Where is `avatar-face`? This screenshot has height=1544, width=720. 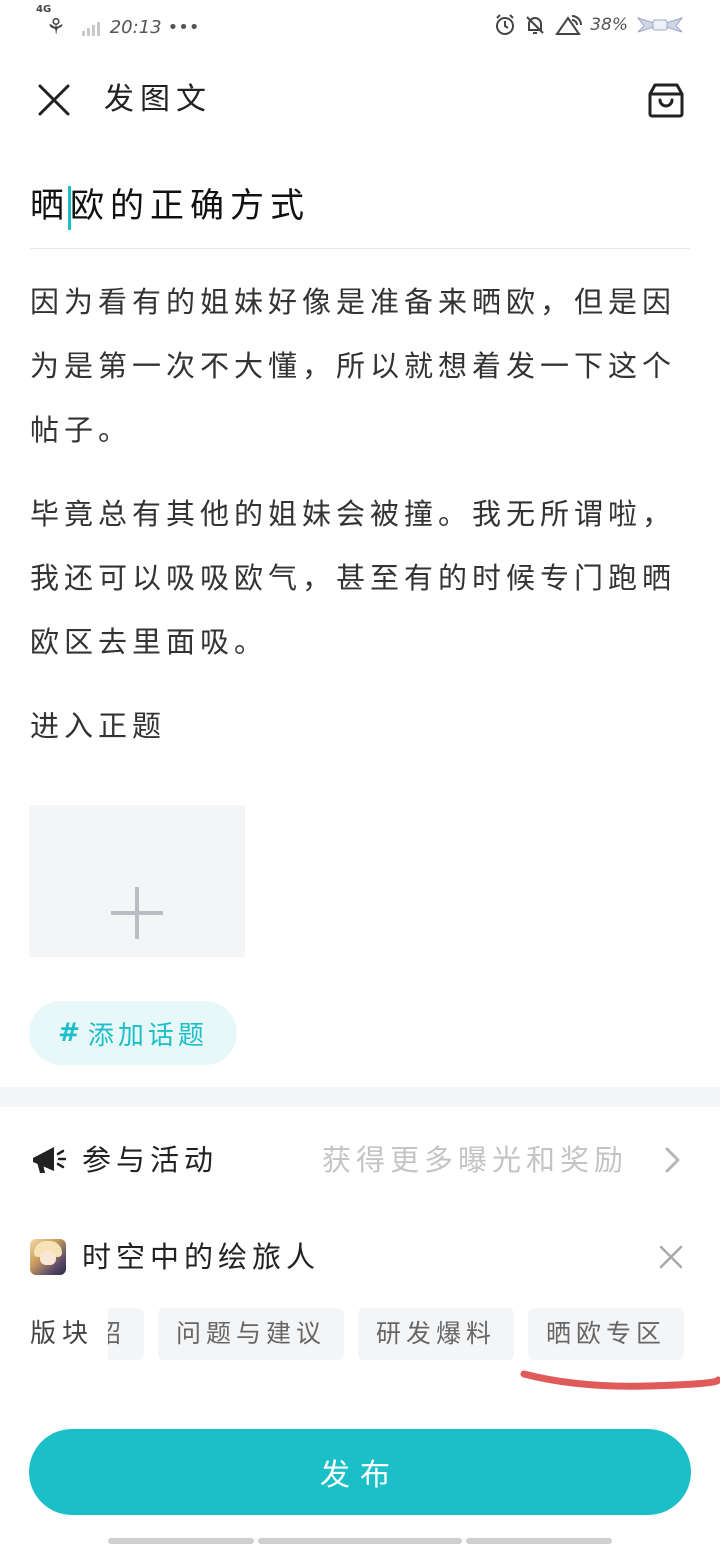 avatar-face is located at coordinates (48, 1258).